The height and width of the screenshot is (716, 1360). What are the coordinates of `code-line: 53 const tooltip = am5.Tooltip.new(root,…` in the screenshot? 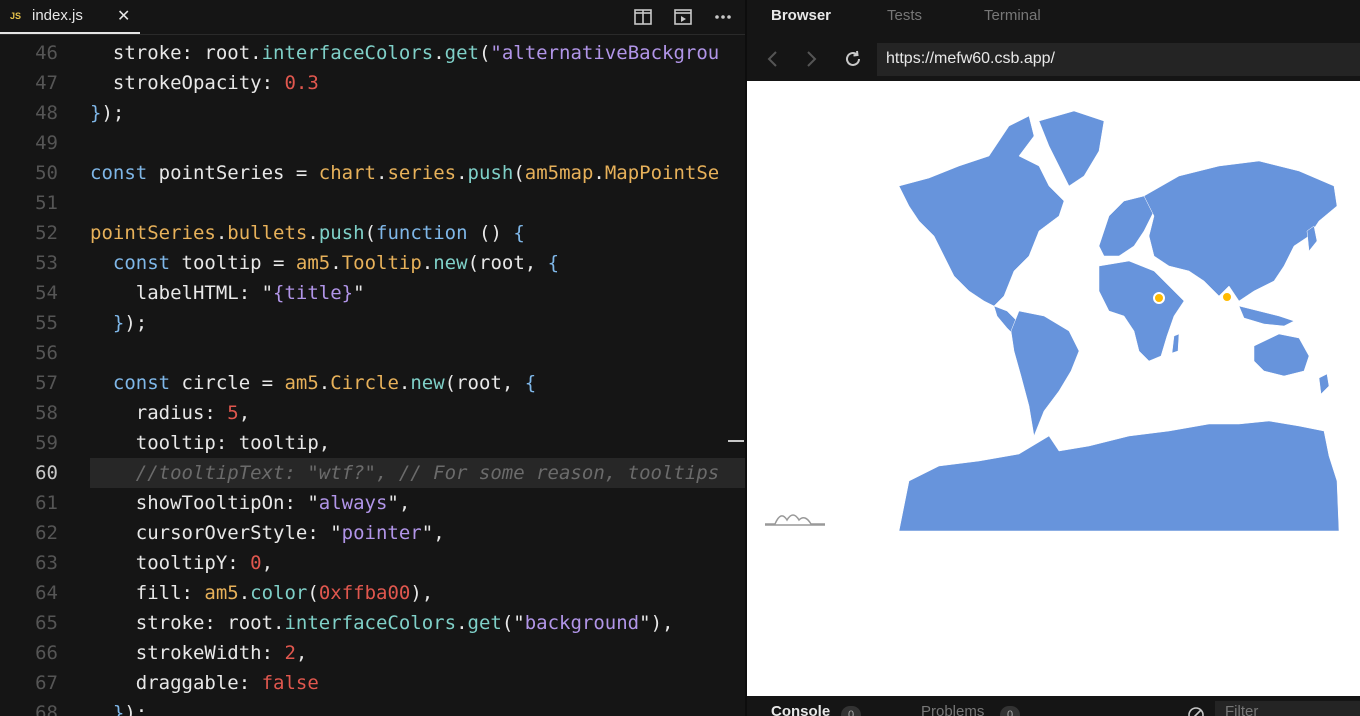 It's located at (372, 263).